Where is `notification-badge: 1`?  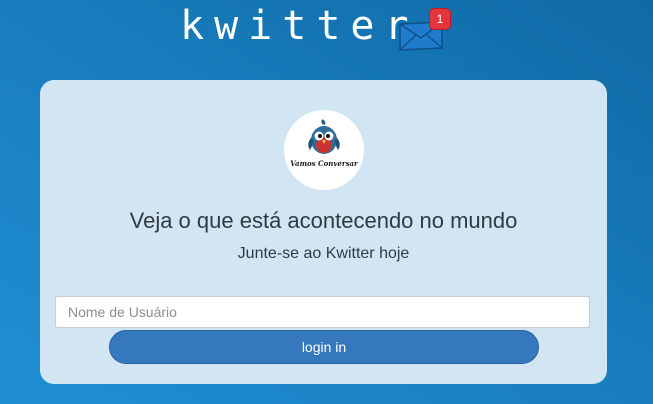
notification-badge: 1 is located at coordinates (440, 19).